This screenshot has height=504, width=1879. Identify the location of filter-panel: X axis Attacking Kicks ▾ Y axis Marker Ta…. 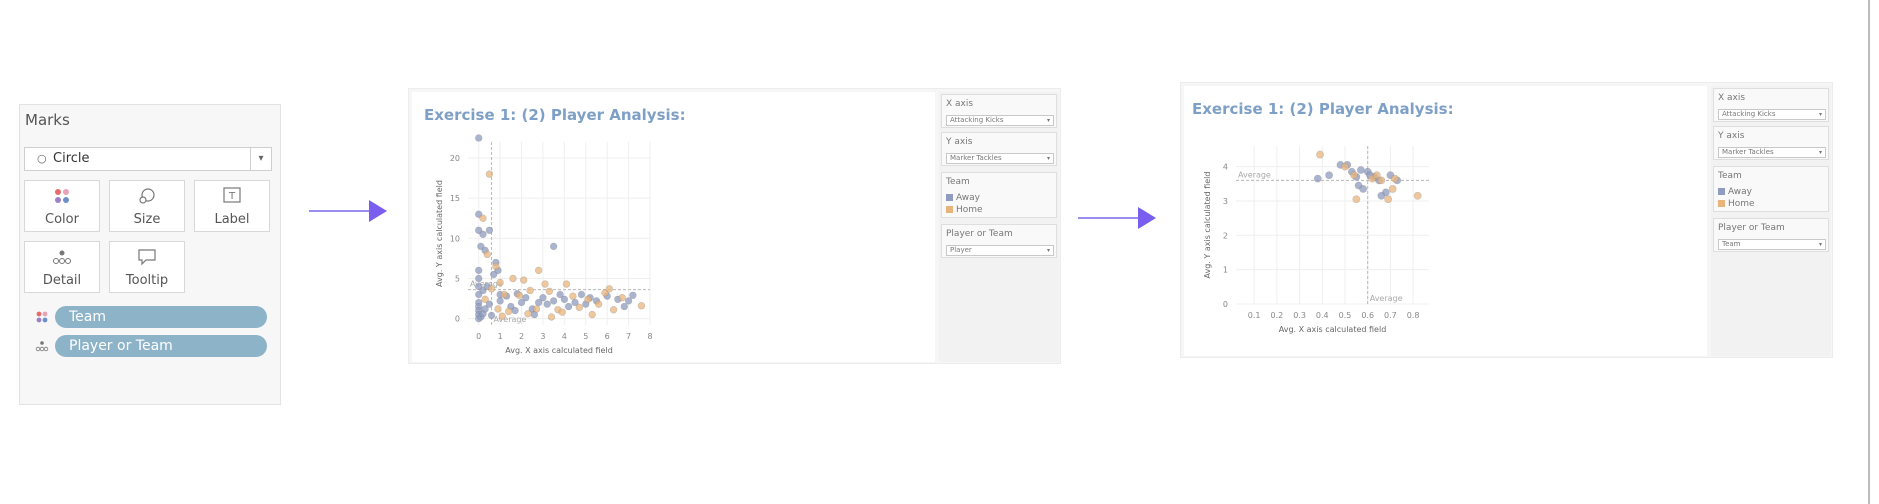
(999, 227).